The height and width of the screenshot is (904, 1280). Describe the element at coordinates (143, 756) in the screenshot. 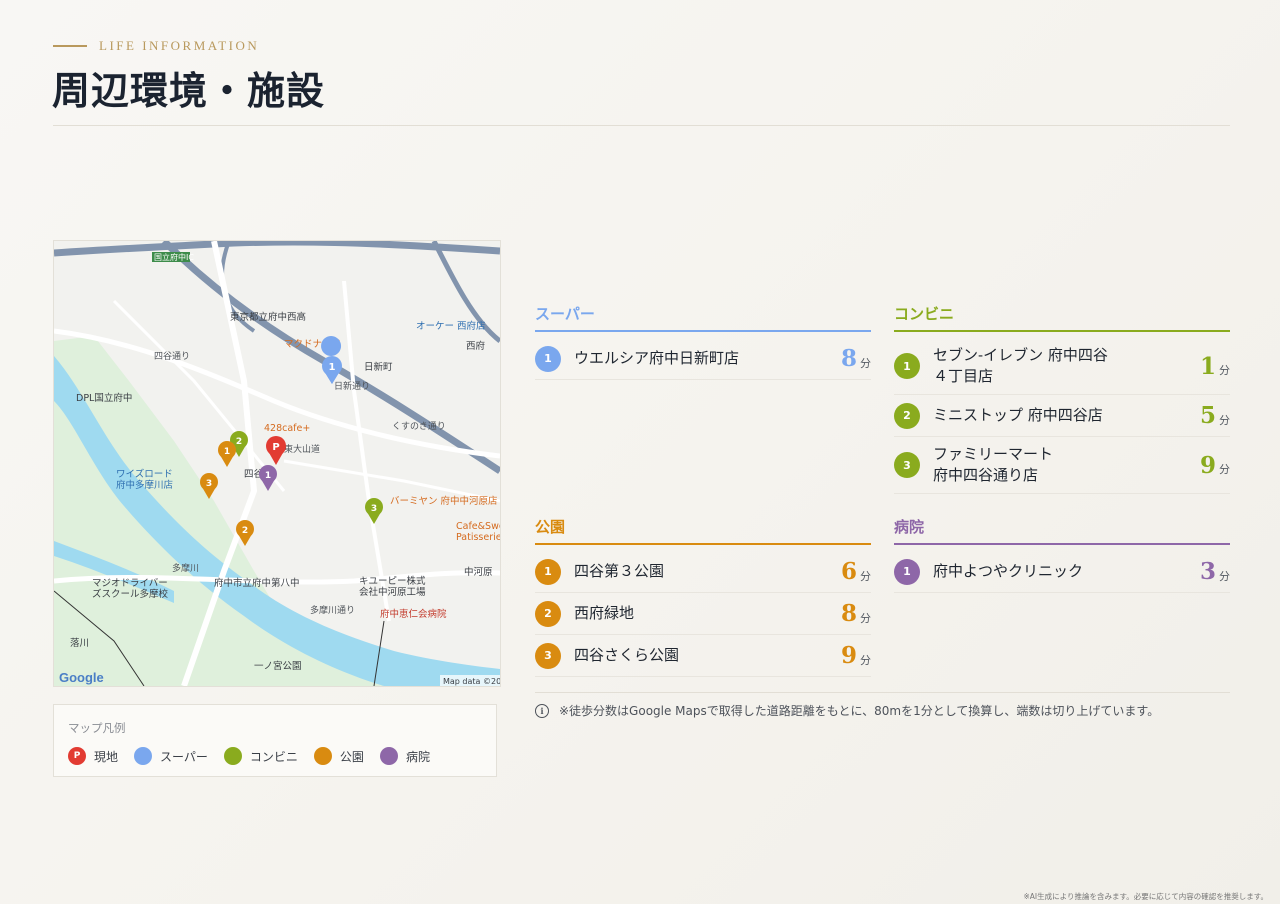

I see `legend-supermarket-icon` at that location.